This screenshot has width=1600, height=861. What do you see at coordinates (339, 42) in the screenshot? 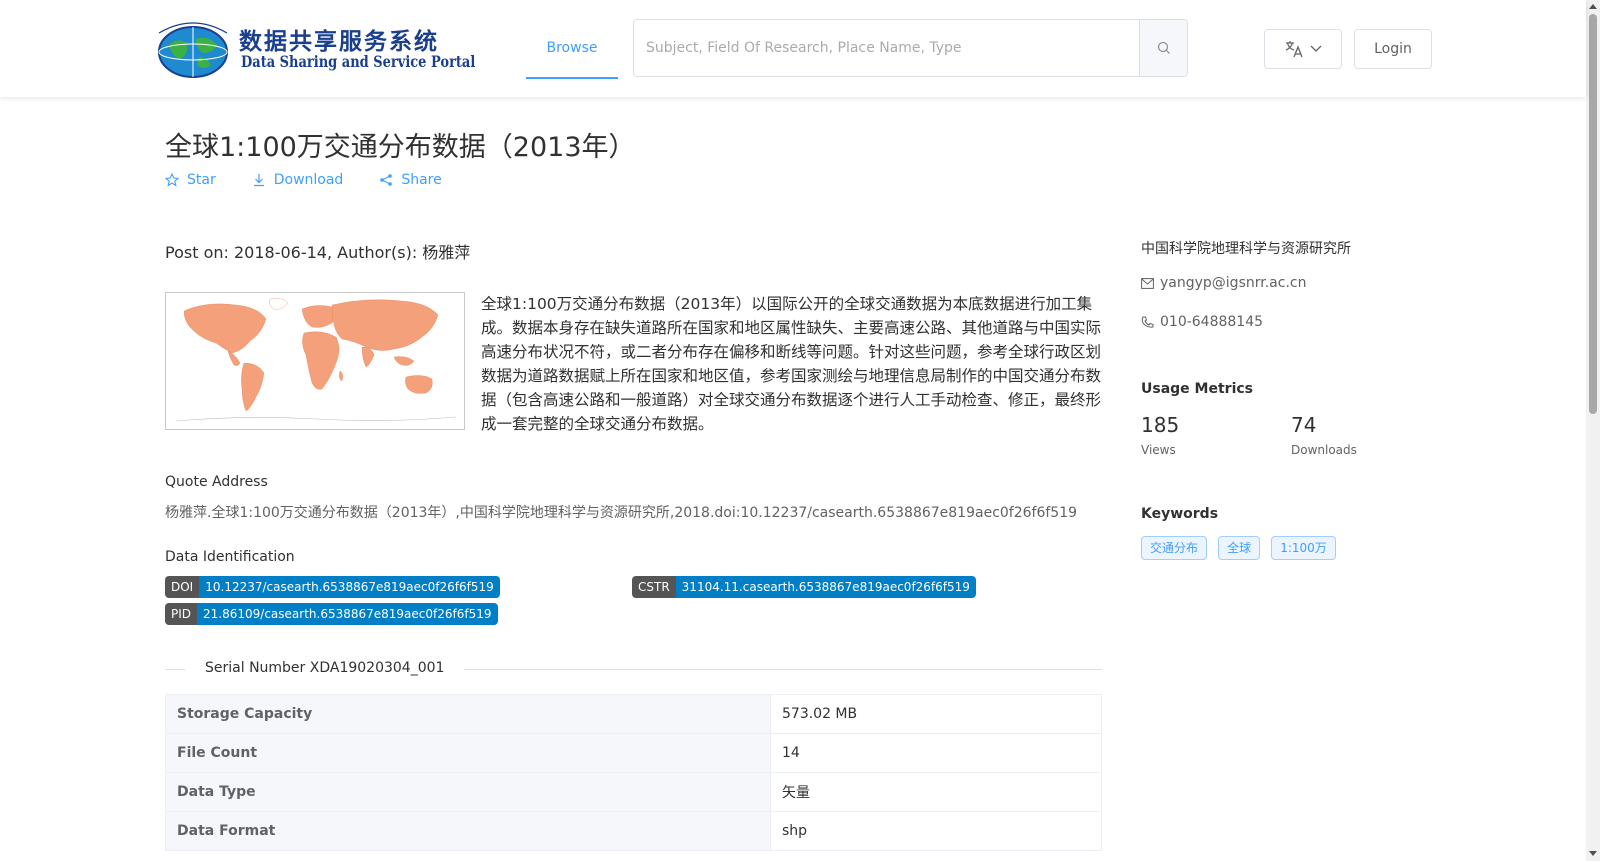
I see `logo-title-cn: 数据共享服务系统` at bounding box center [339, 42].